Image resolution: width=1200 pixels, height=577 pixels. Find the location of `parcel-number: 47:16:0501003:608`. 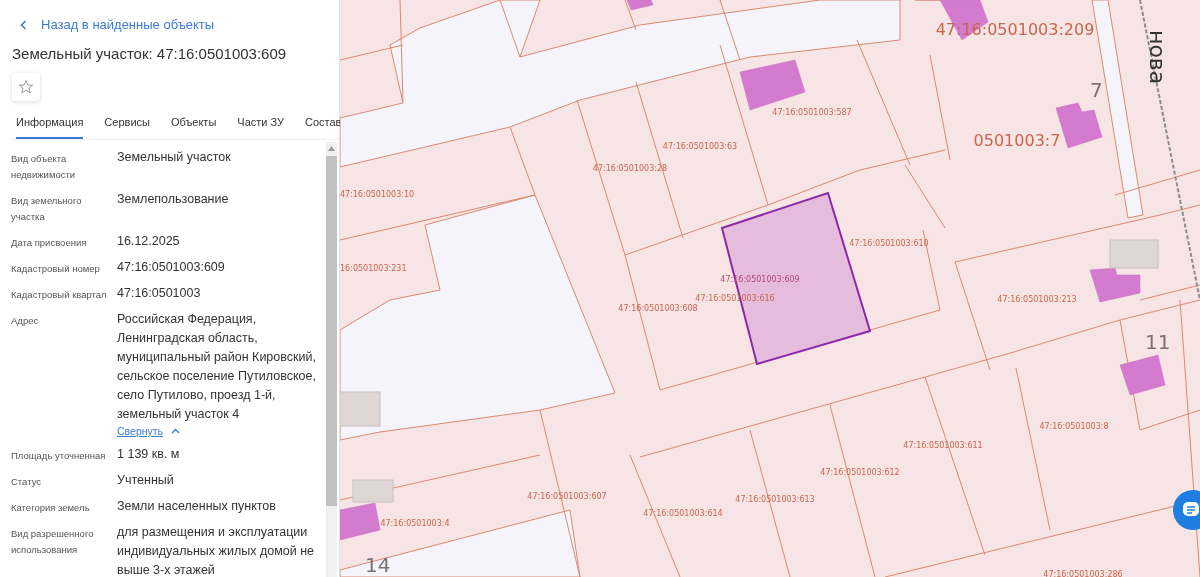

parcel-number: 47:16:0501003:608 is located at coordinates (658, 308).